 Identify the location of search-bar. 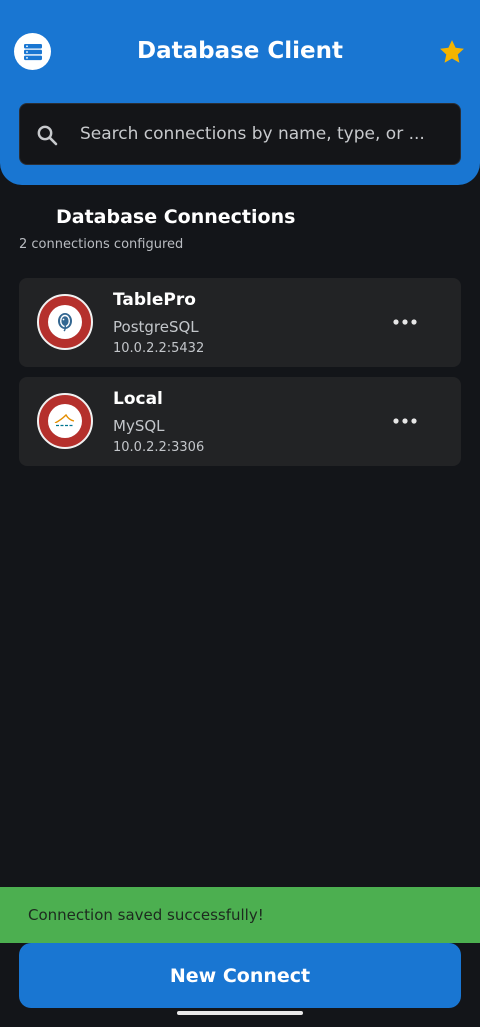
(240, 134).